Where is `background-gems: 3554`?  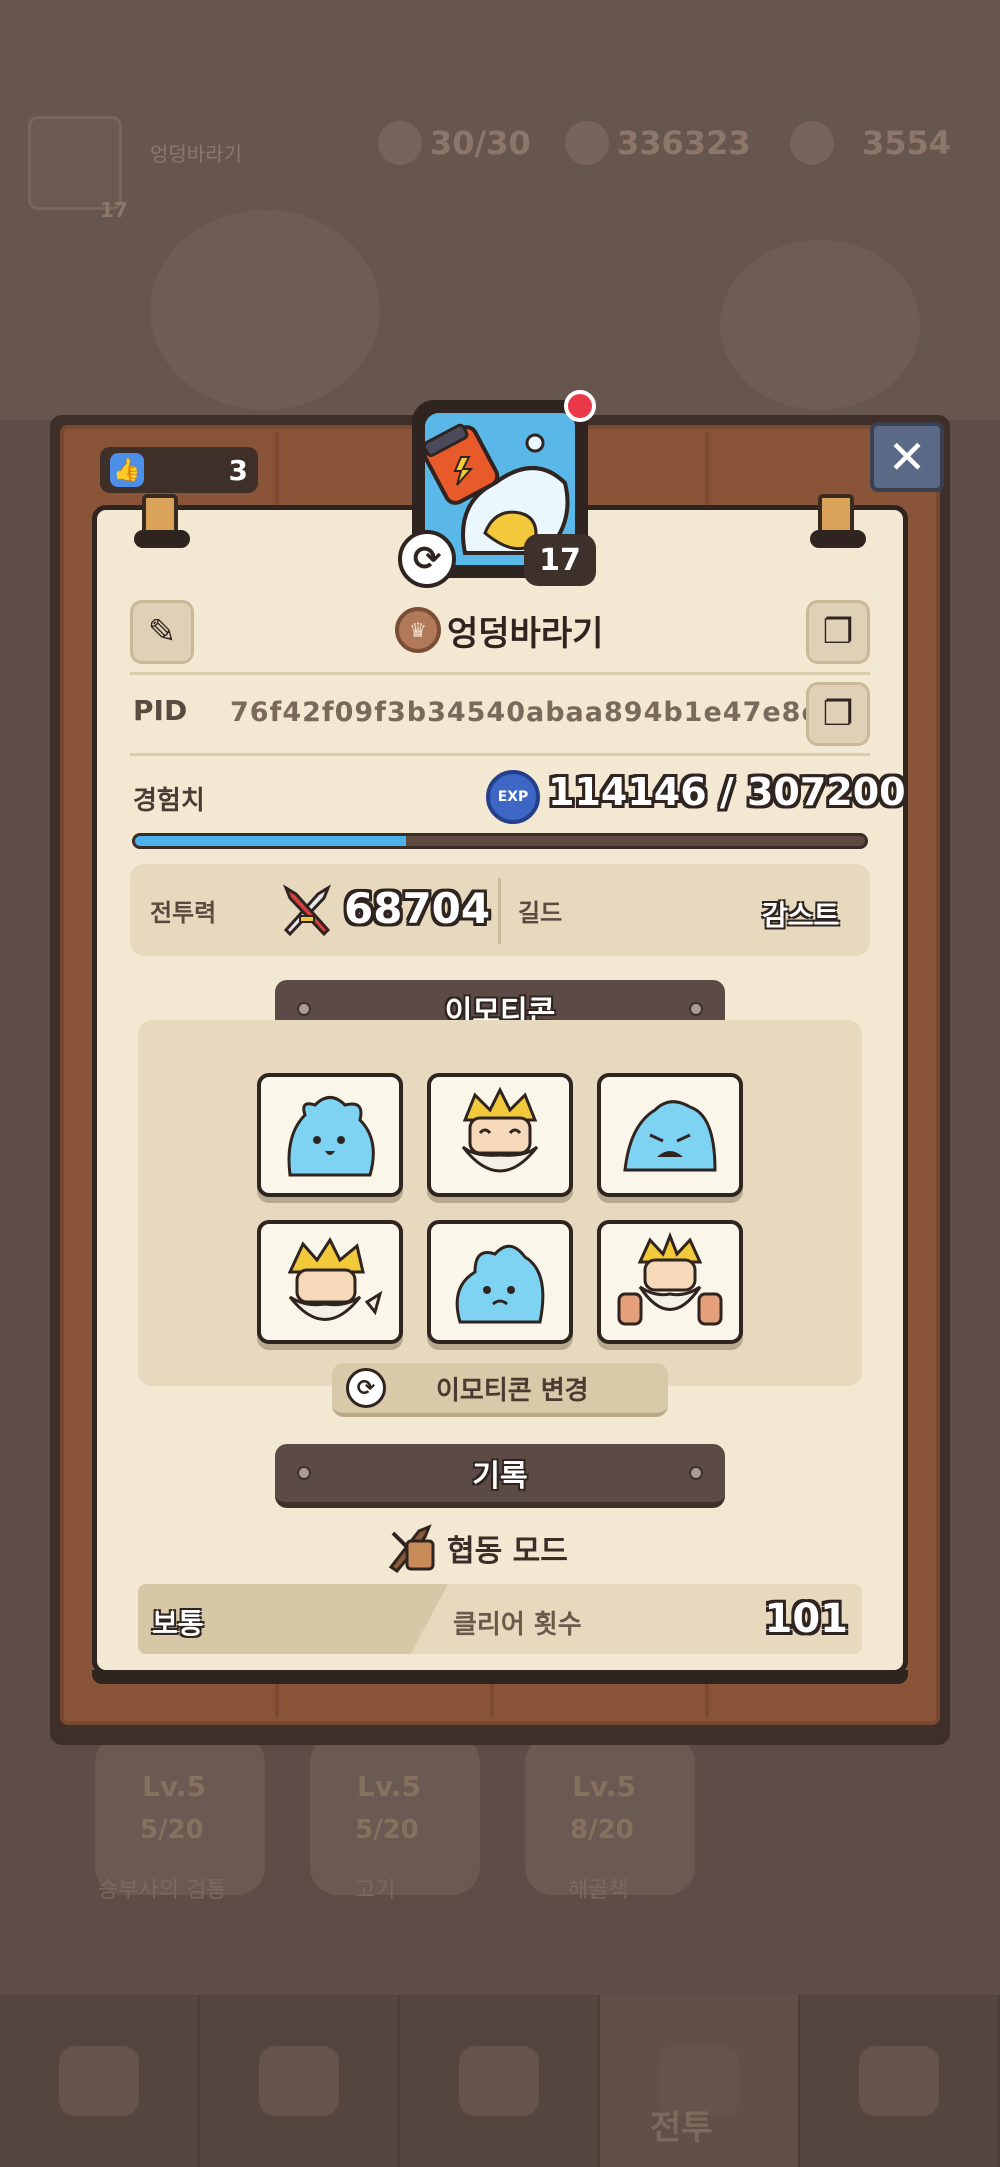
background-gems: 3554 is located at coordinates (870, 143).